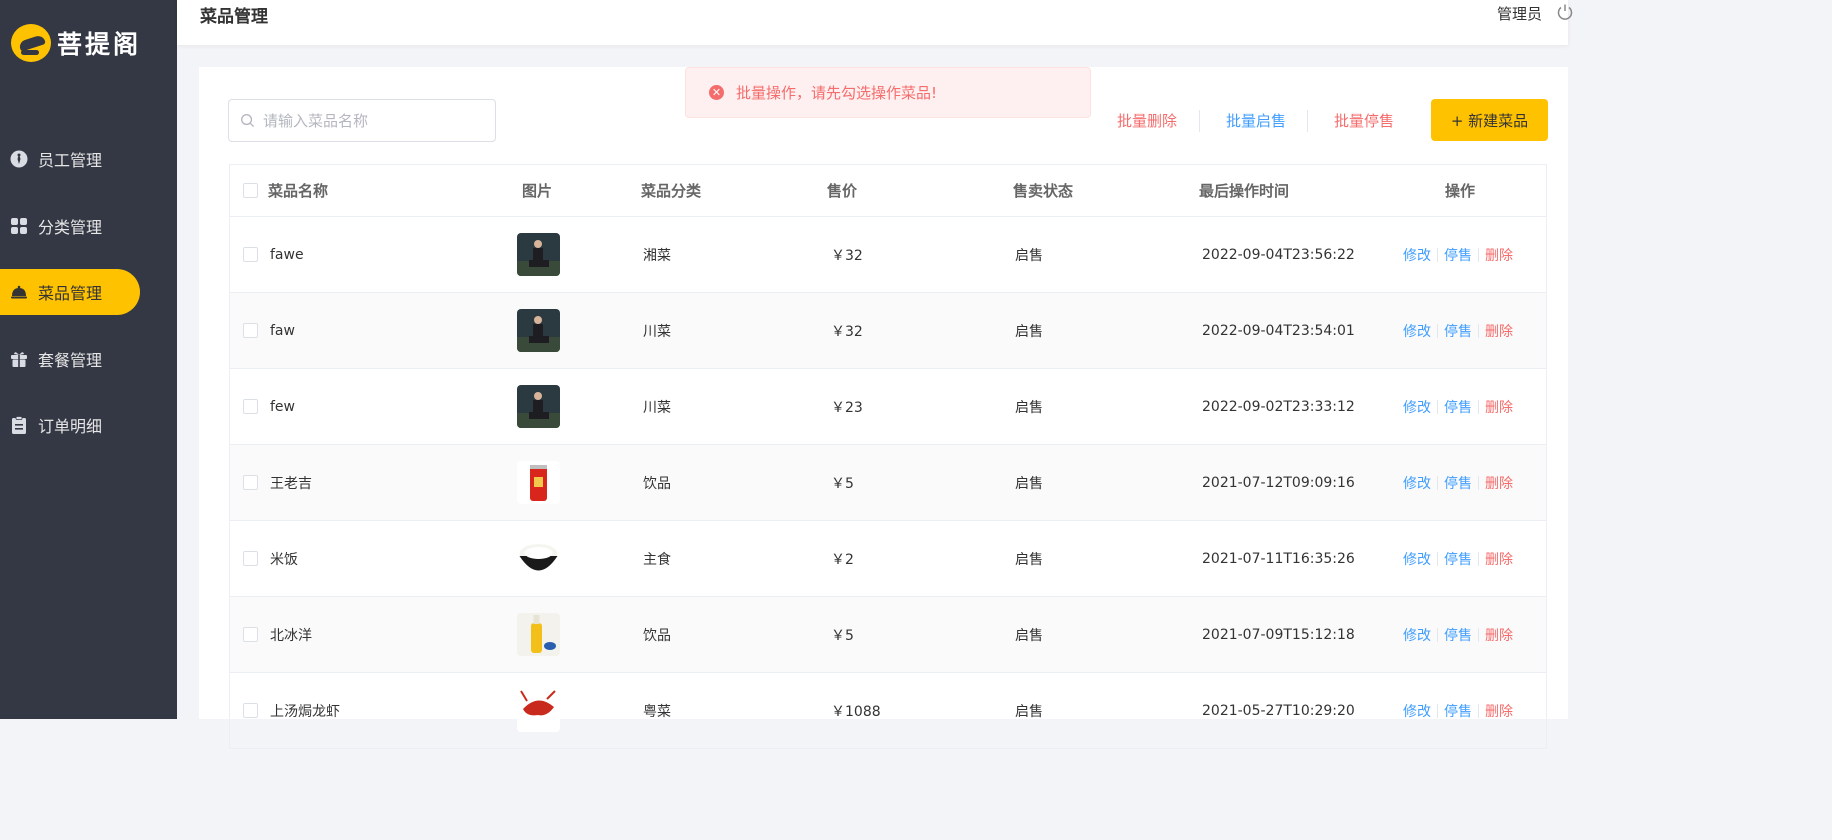 The image size is (1832, 840). Describe the element at coordinates (19, 425) in the screenshot. I see `clipboard-icon` at that location.